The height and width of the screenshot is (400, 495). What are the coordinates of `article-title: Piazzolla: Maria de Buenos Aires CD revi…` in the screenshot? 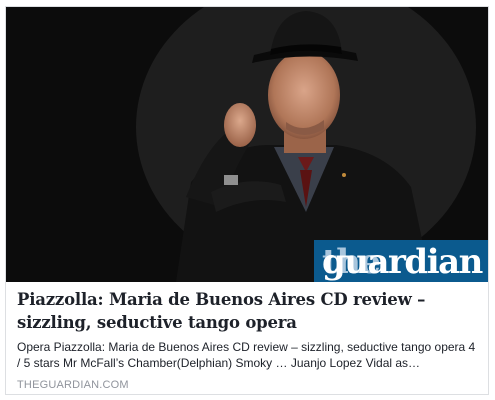 It's located at (247, 311).